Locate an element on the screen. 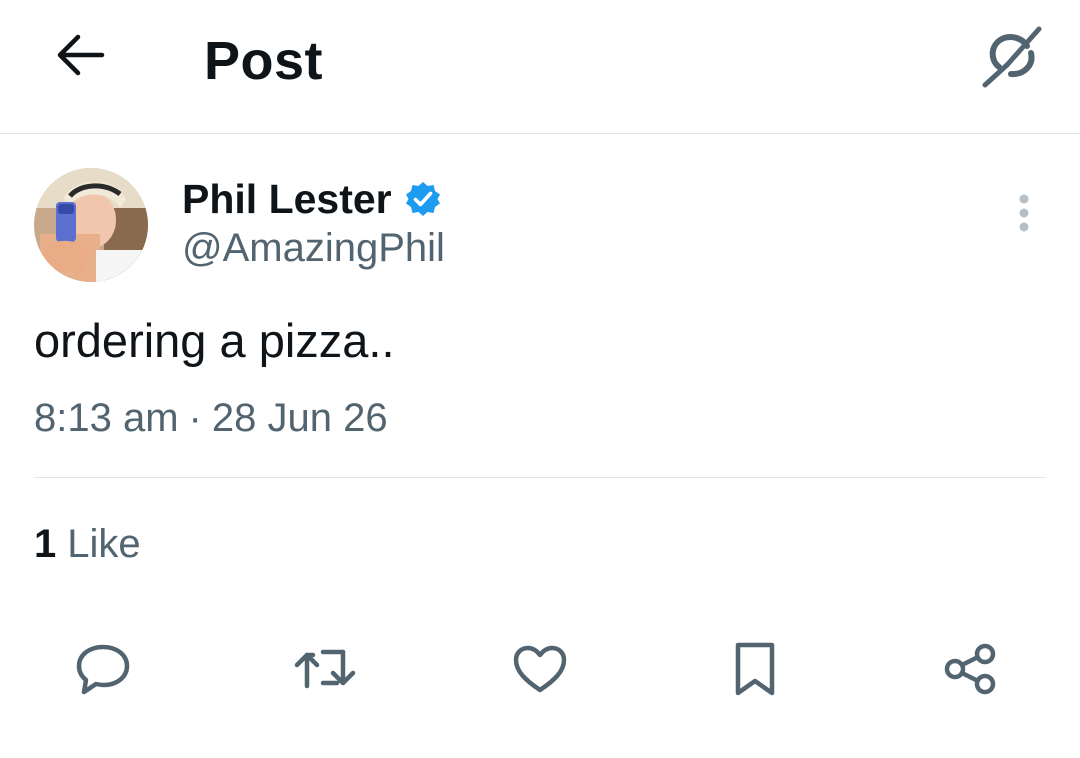 Image resolution: width=1080 pixels, height=758 pixels. author-handle: @AmazingPhil is located at coordinates (313, 248).